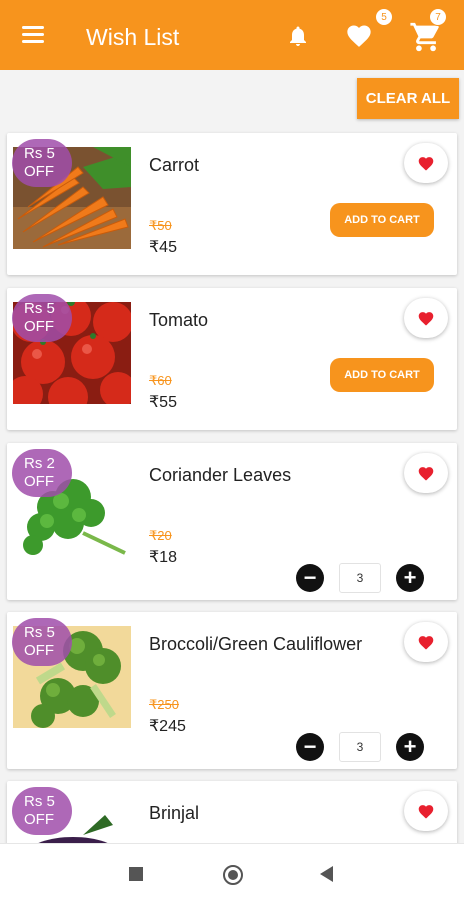 The width and height of the screenshot is (464, 900). What do you see at coordinates (438, 17) in the screenshot?
I see `cart-count-badge: 7` at bounding box center [438, 17].